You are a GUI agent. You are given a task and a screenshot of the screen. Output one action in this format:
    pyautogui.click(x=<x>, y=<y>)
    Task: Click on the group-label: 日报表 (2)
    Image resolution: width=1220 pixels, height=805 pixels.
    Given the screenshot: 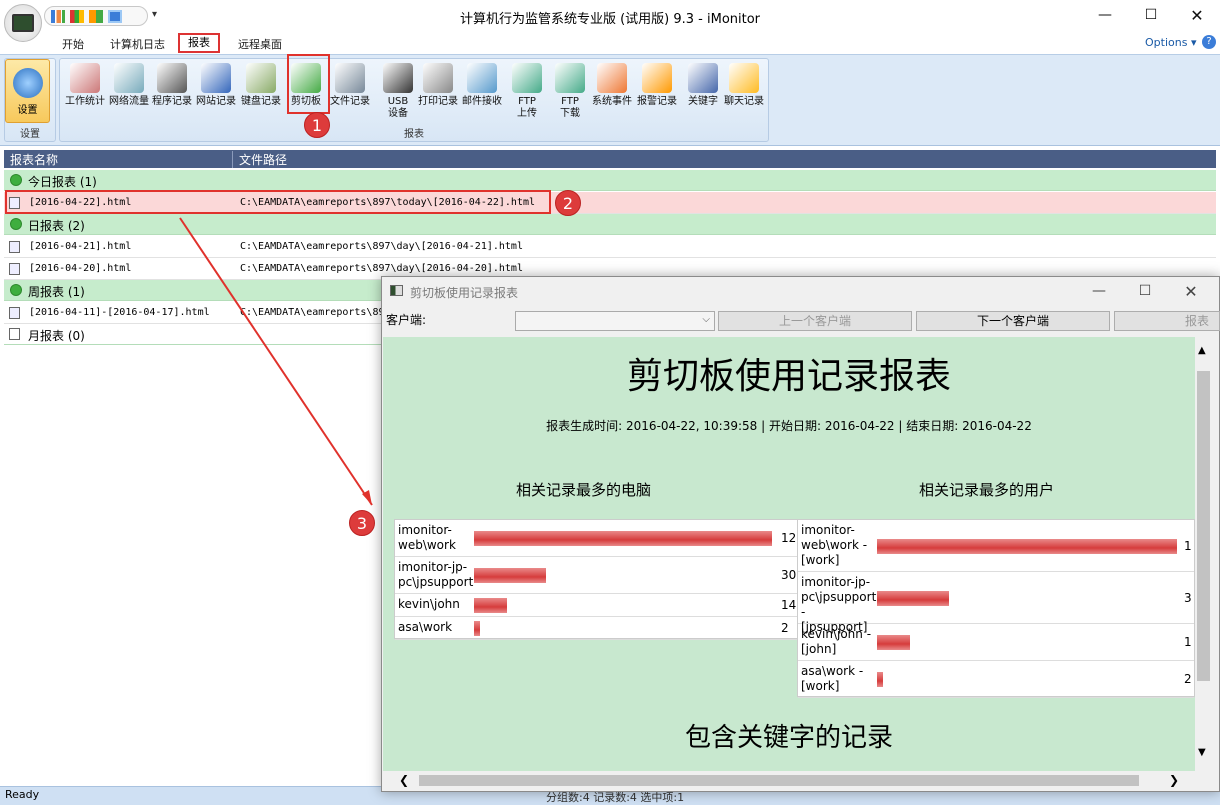 What is the action you would take?
    pyautogui.click(x=56, y=226)
    